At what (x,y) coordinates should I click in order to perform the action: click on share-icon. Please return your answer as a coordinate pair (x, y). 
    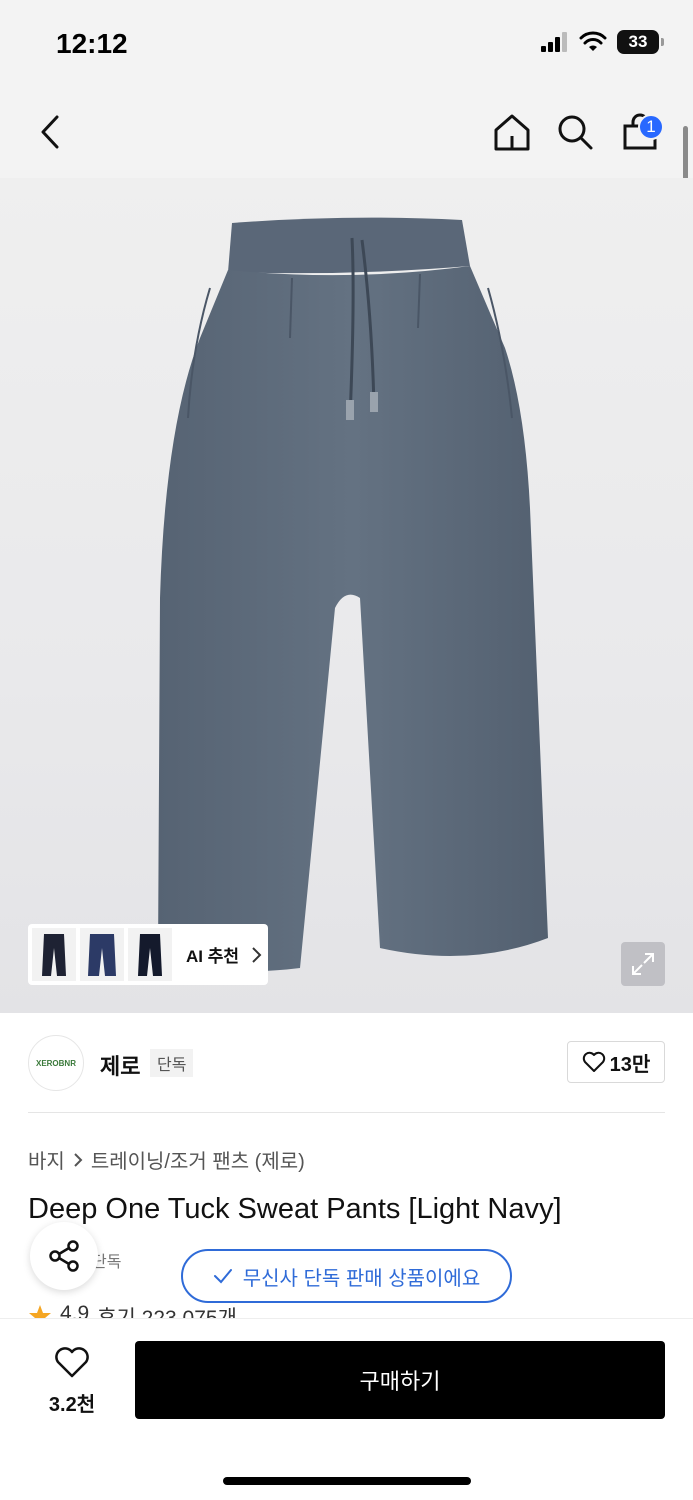
    Looking at the image, I should click on (64, 1256).